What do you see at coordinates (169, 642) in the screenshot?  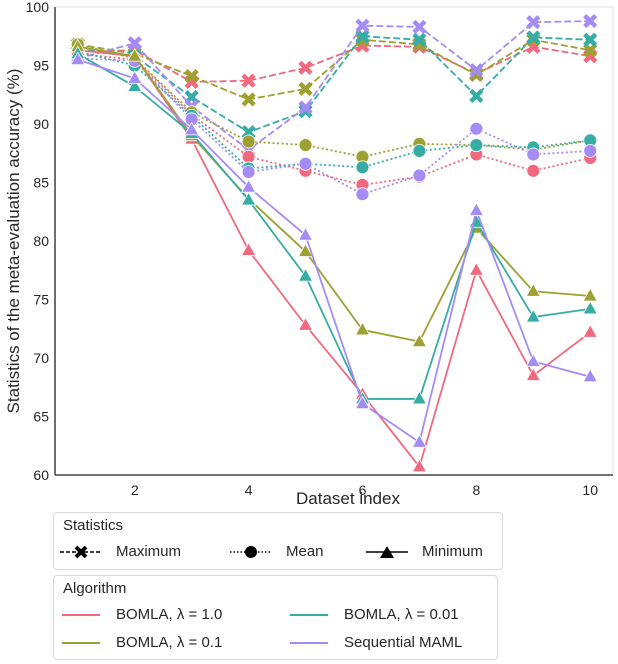 I see `legend-label-bomla-01: BOMLA, λ = 0.1` at bounding box center [169, 642].